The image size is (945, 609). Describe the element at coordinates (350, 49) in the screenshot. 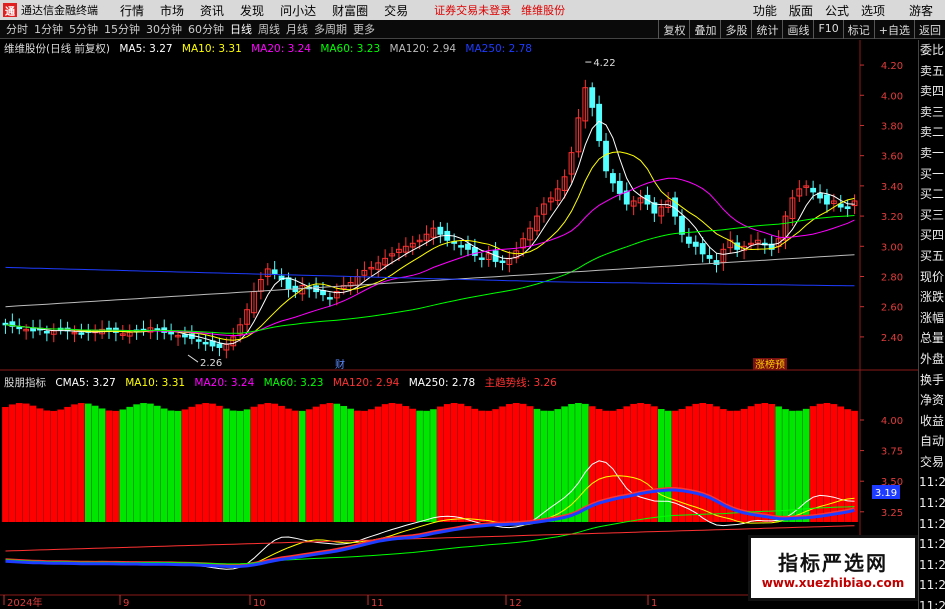

I see `legend-ma60: MA60: 3.23` at that location.